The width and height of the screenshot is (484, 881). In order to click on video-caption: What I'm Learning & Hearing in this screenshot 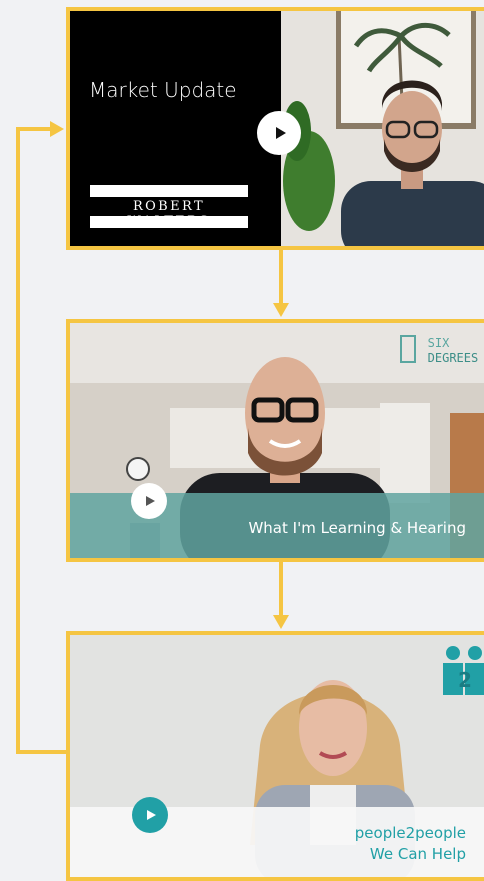, I will do `click(357, 528)`.